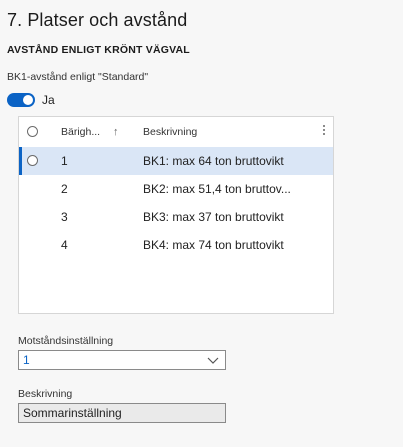 This screenshot has height=447, width=403. I want to click on bk1-field-label: BK1-avstånd enligt "Standard", so click(78, 77).